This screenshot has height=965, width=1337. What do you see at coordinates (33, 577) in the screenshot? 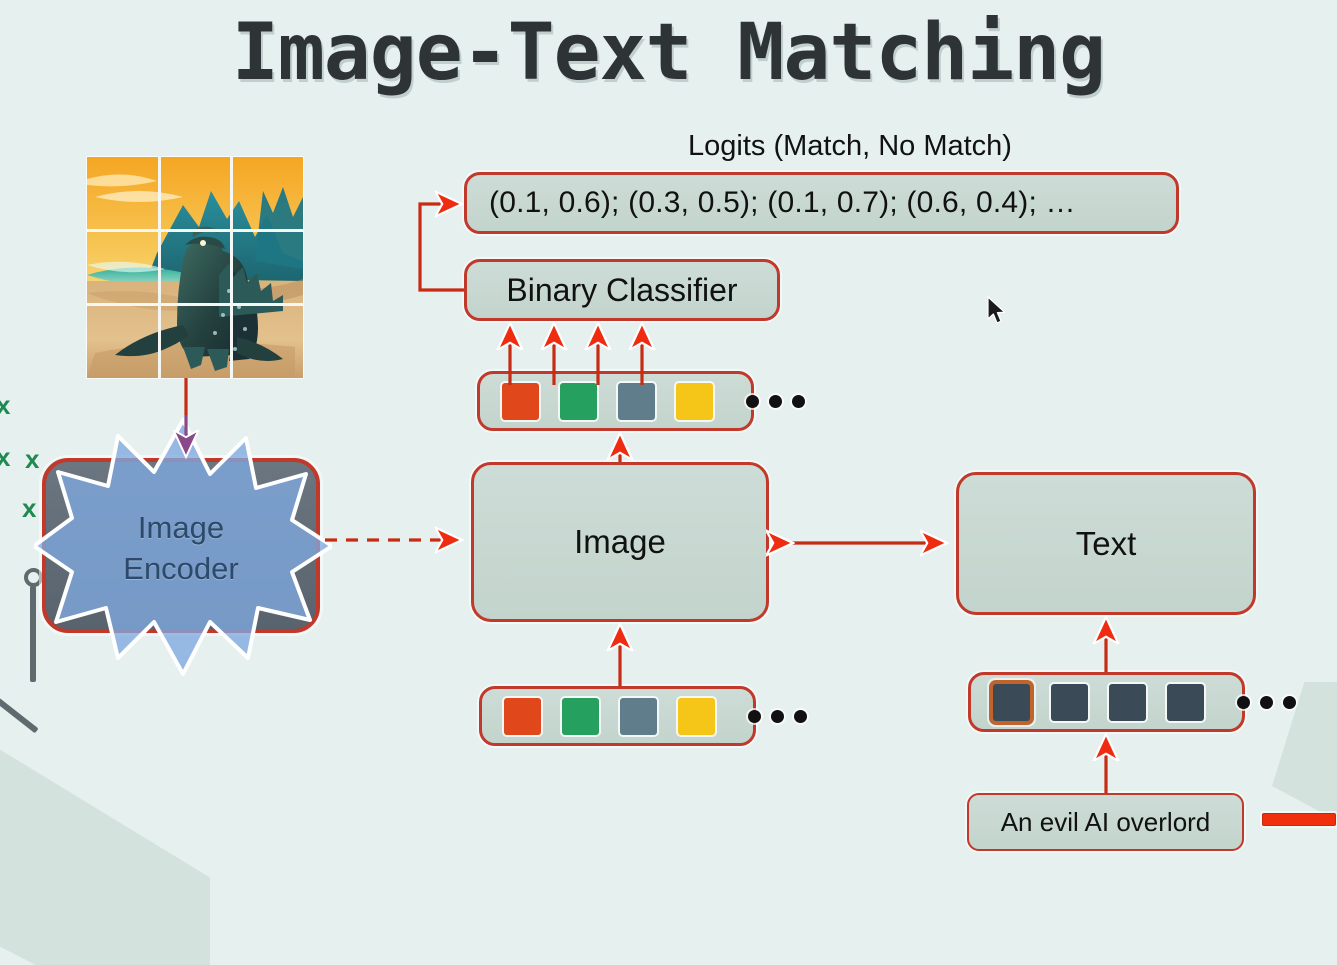
I see `pin-head-icon` at bounding box center [33, 577].